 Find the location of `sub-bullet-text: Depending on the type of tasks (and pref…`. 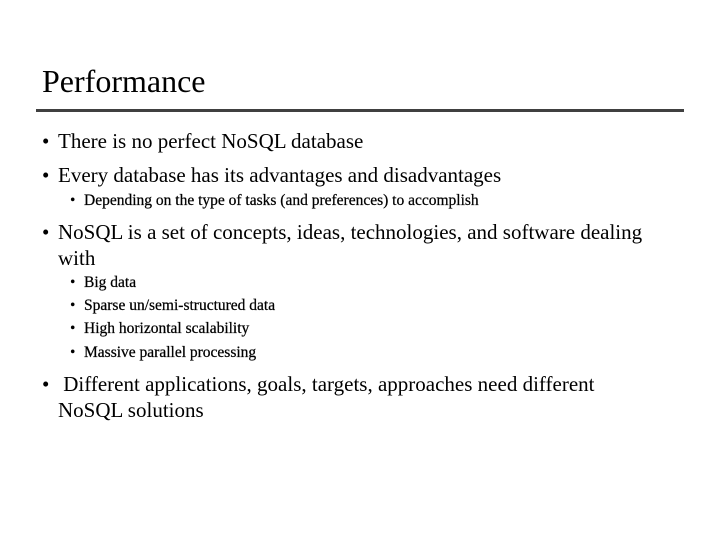

sub-bullet-text: Depending on the type of tasks (and pref… is located at coordinates (281, 200).